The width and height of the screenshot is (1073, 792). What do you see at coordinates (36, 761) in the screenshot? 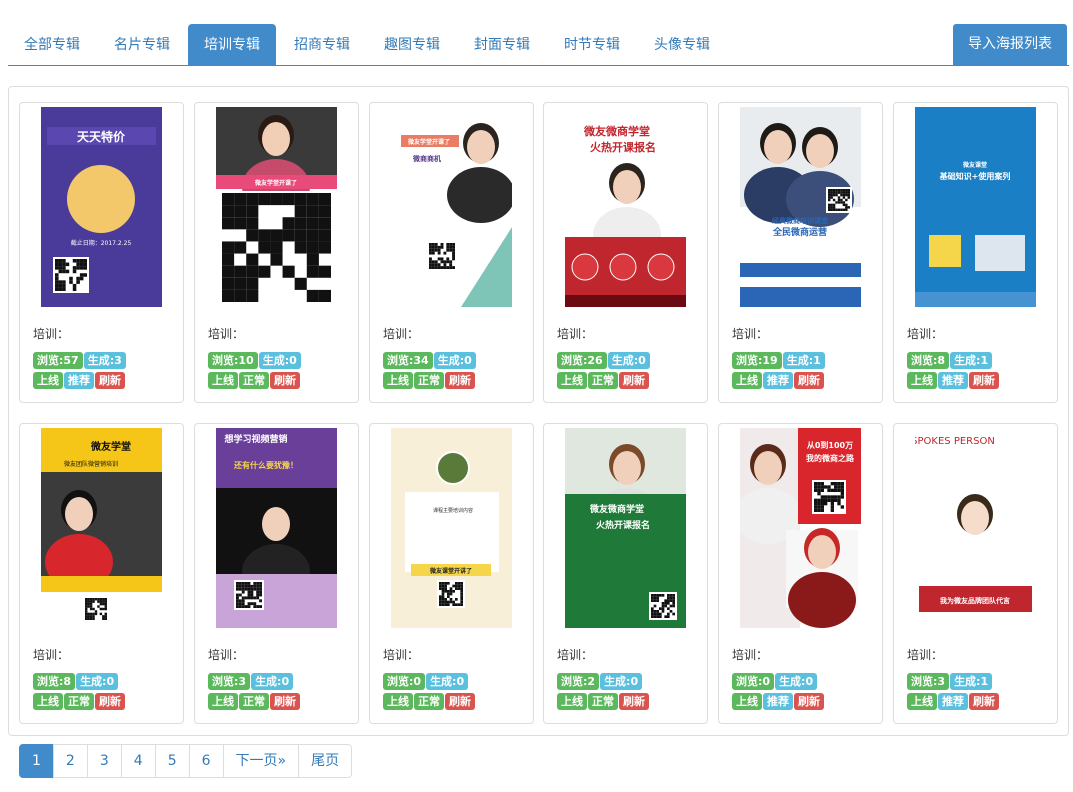
I see `page-1: 1` at bounding box center [36, 761].